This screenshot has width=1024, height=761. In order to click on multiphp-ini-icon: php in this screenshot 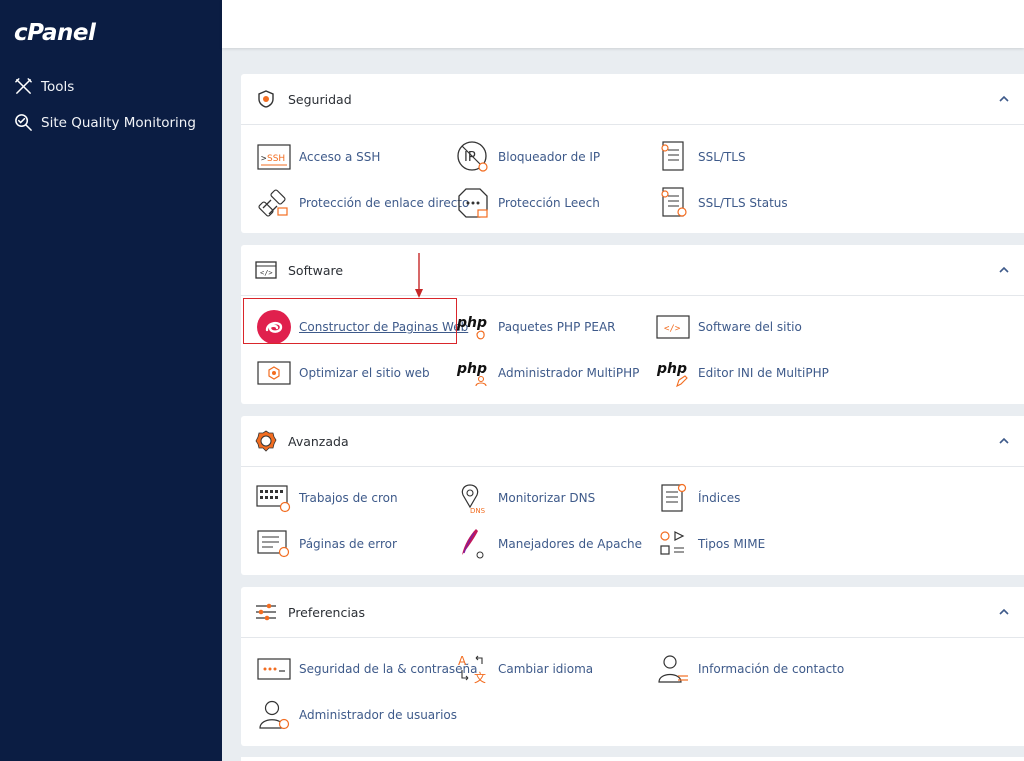, I will do `click(673, 373)`.